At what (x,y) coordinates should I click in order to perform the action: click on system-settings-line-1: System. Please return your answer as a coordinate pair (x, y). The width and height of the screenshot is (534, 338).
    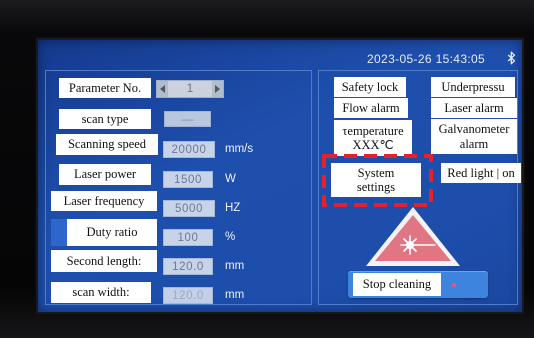
    Looking at the image, I should click on (376, 172).